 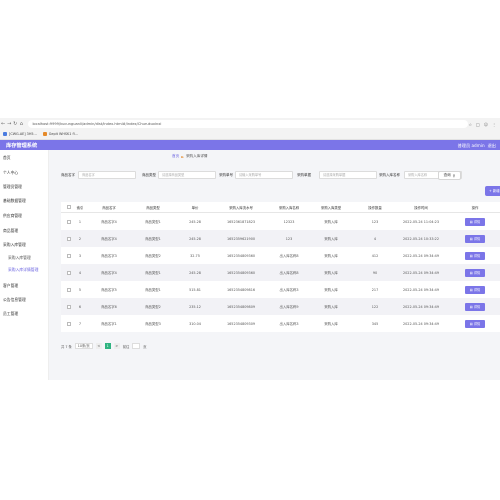 I want to click on row-quantity: 4, so click(x=375, y=238).